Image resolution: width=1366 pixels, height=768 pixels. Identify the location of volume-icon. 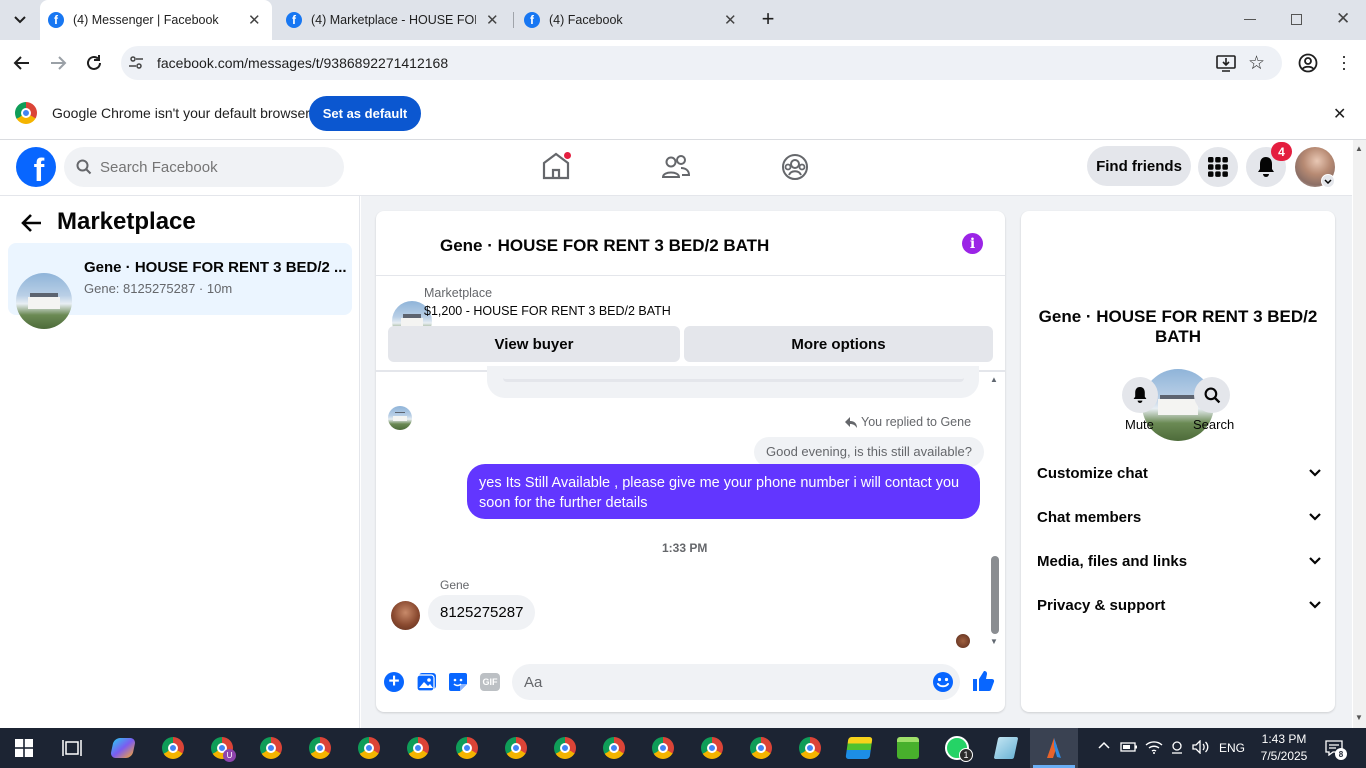
(1201, 747).